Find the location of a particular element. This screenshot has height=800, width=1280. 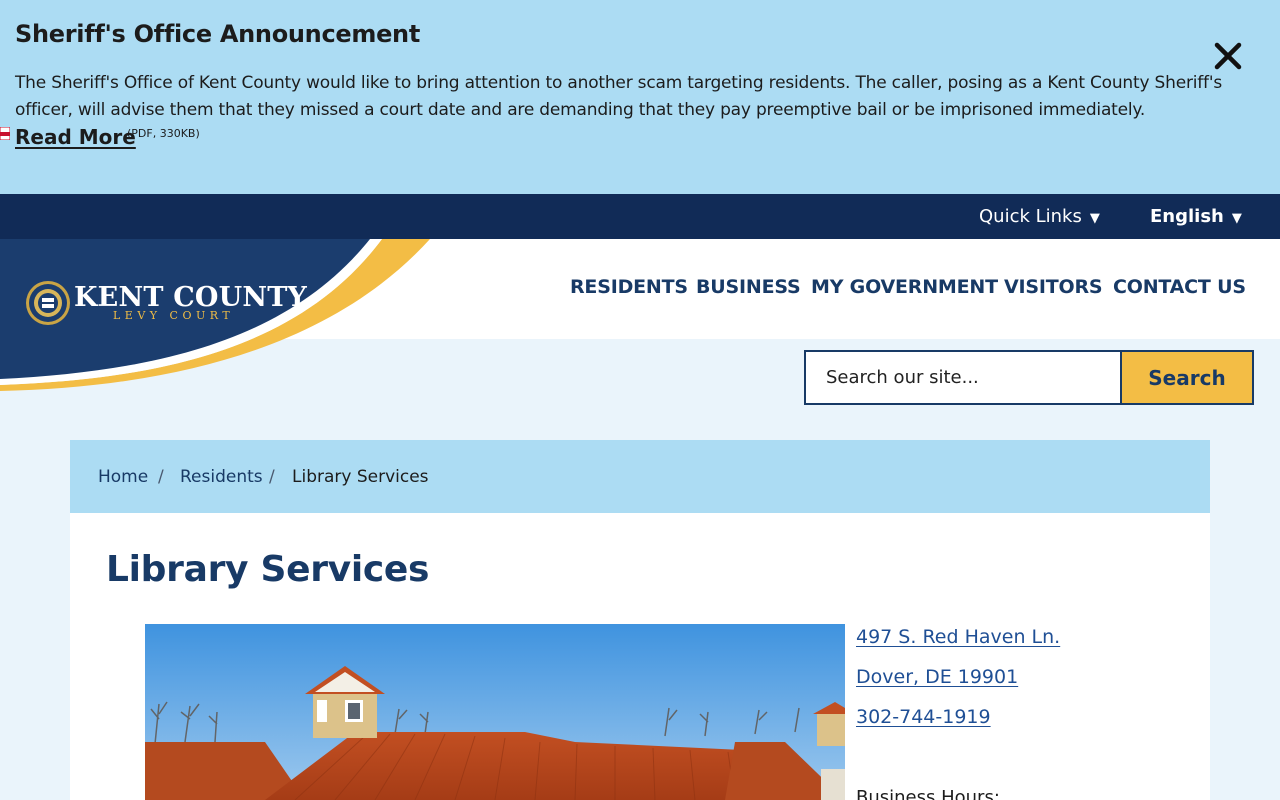

language-selector: English ▼ is located at coordinates (1196, 216).